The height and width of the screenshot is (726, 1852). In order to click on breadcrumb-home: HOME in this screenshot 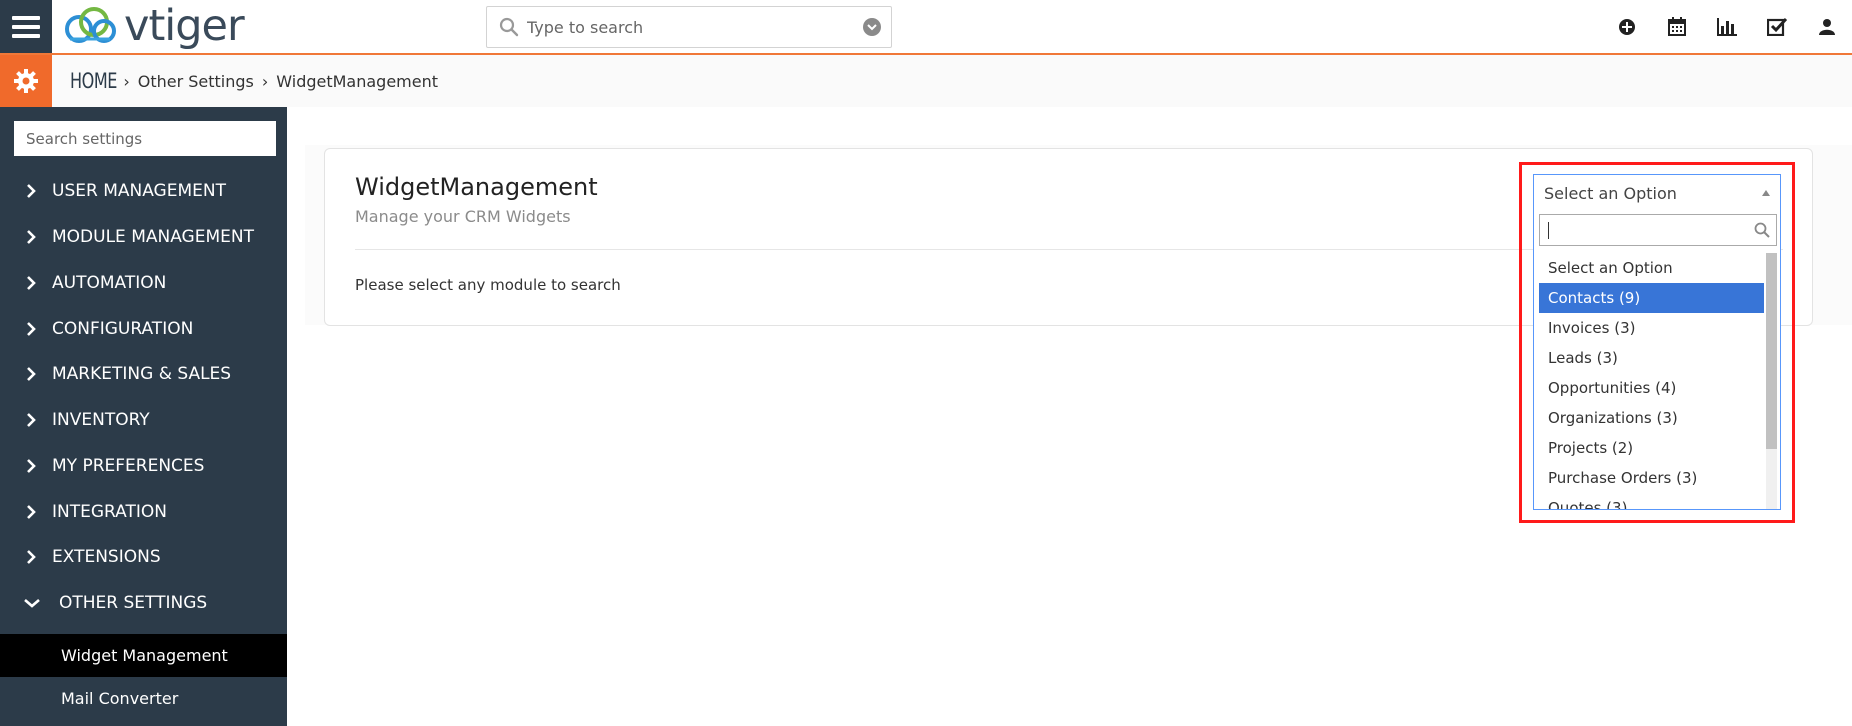, I will do `click(93, 81)`.